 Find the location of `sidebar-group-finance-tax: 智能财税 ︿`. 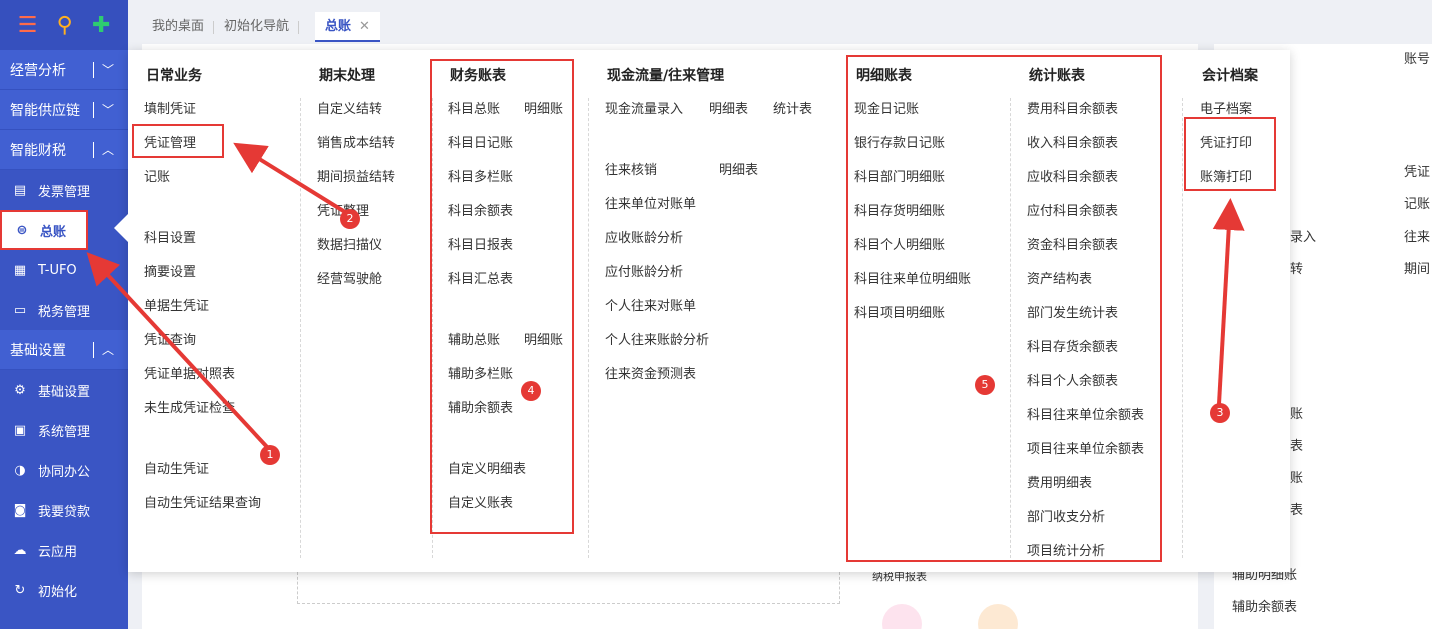

sidebar-group-finance-tax: 智能财税 ︿ is located at coordinates (64, 150).